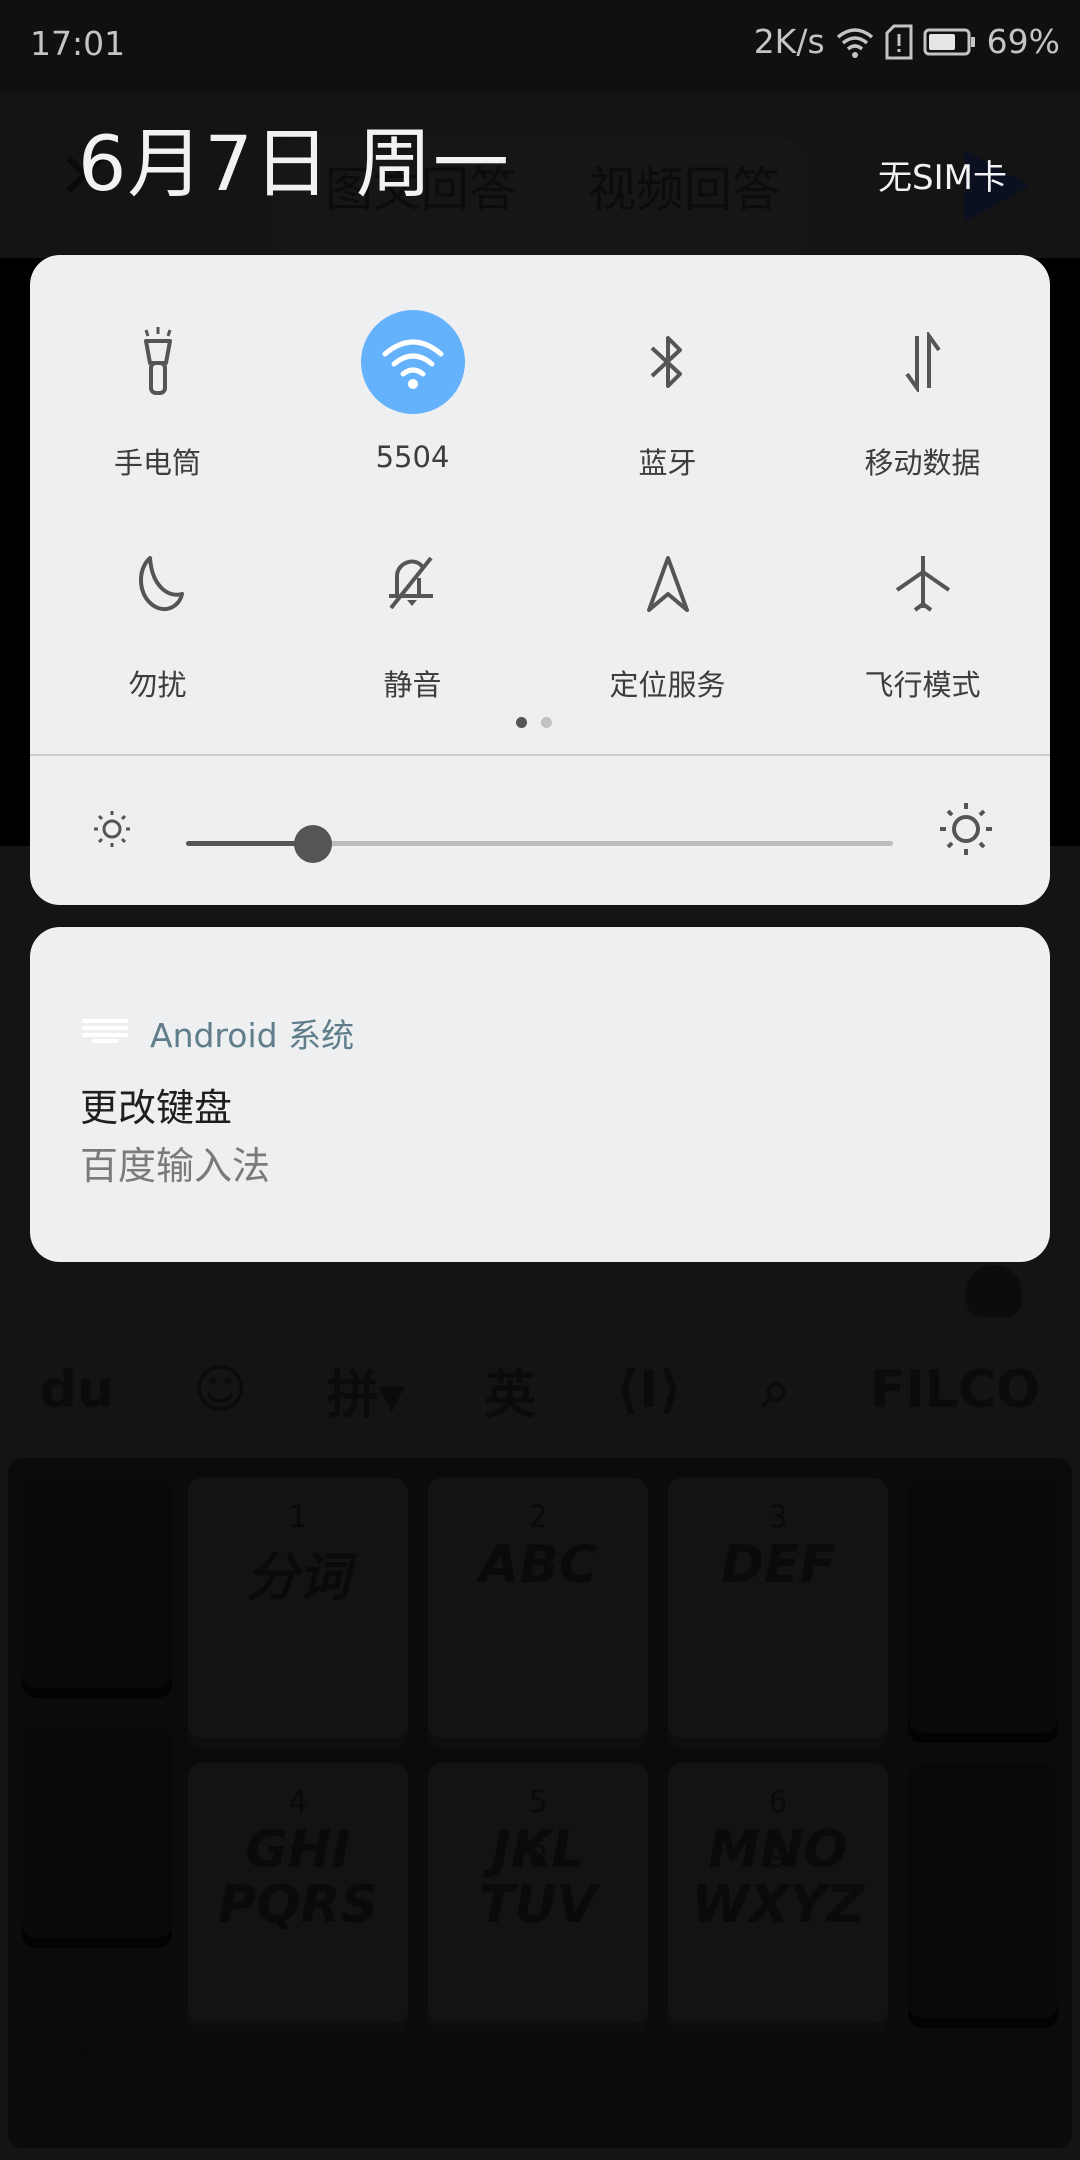 This screenshot has width=1080, height=2160. Describe the element at coordinates (778, 1608) in the screenshot. I see `key-3: 3 DEF` at that location.